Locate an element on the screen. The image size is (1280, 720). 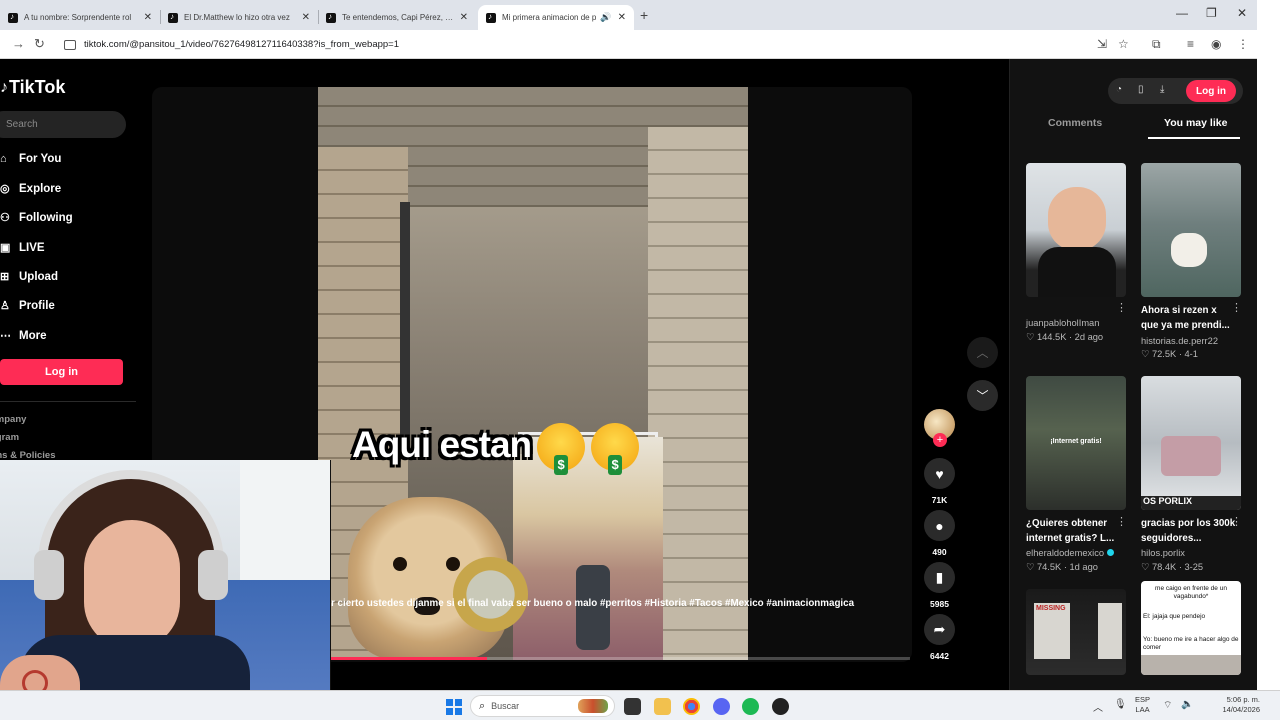
forward-icon: → is located at coordinates (18, 43).